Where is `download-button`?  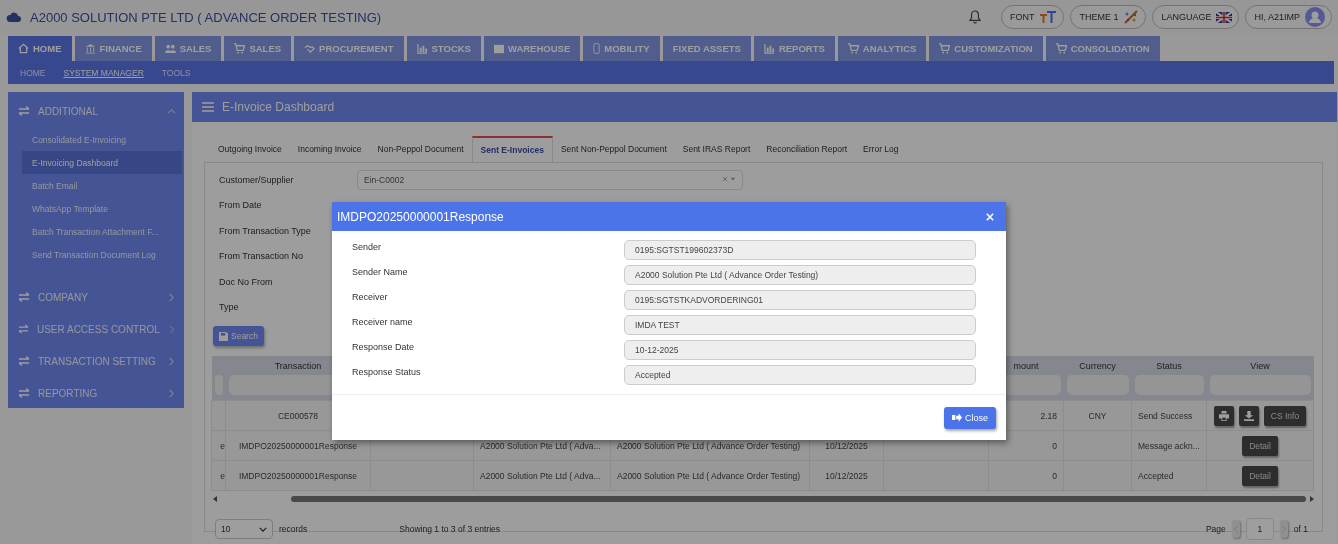 download-button is located at coordinates (1248, 415).